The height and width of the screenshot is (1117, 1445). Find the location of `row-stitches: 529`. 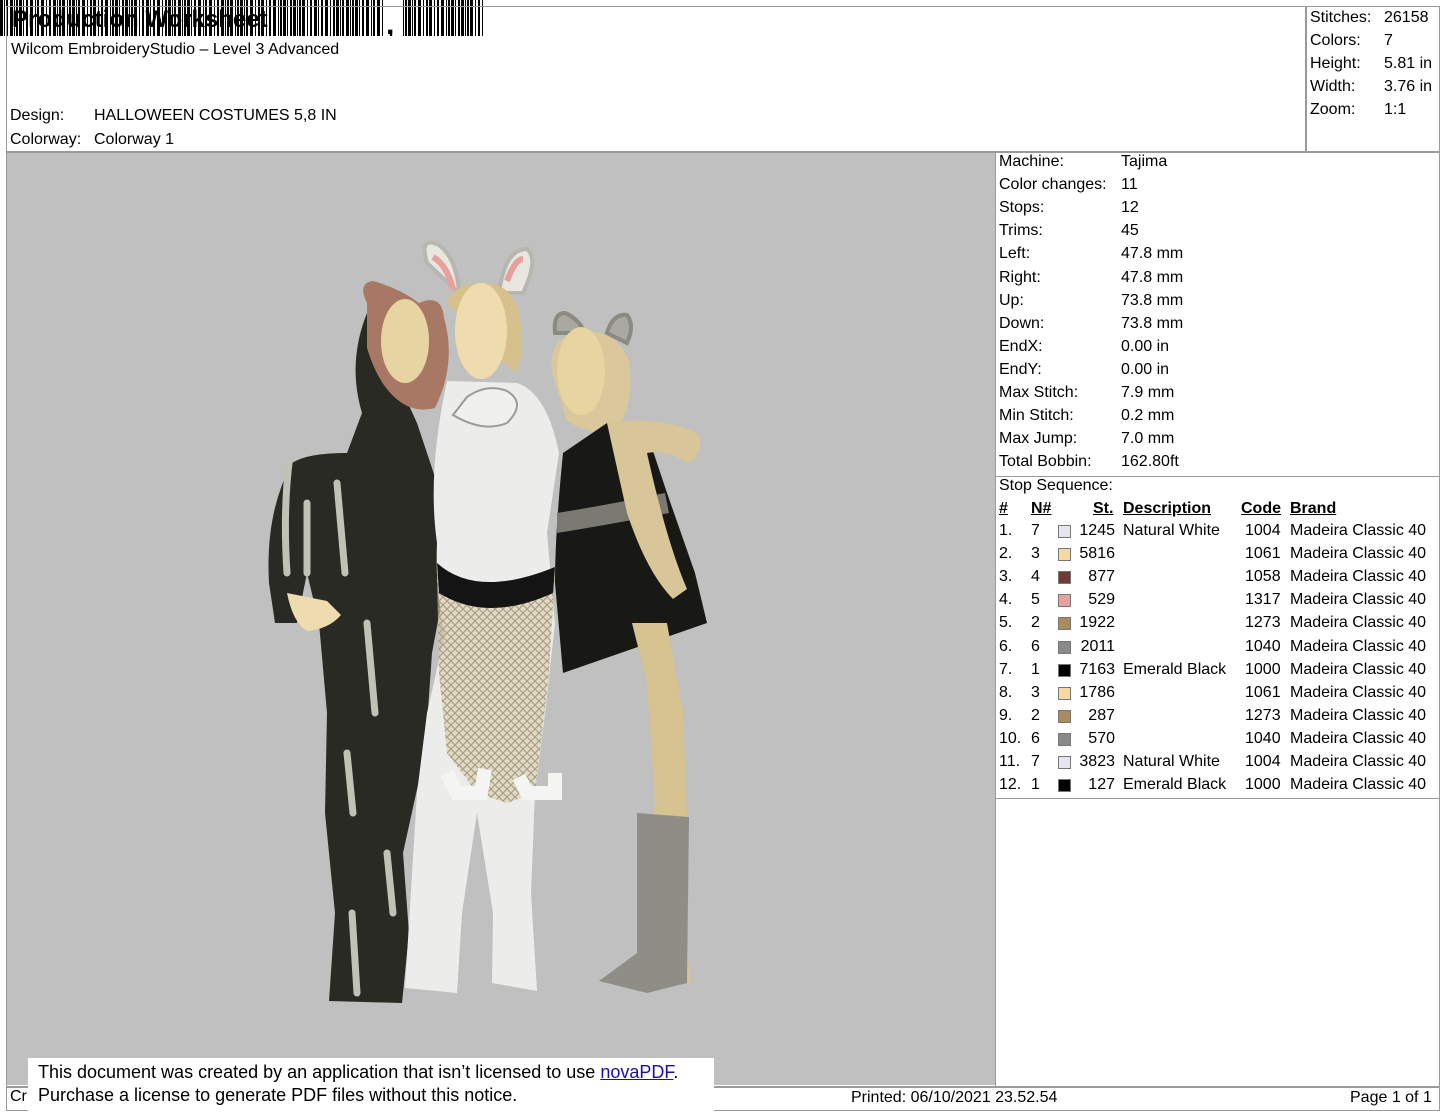

row-stitches: 529 is located at coordinates (1101, 600).